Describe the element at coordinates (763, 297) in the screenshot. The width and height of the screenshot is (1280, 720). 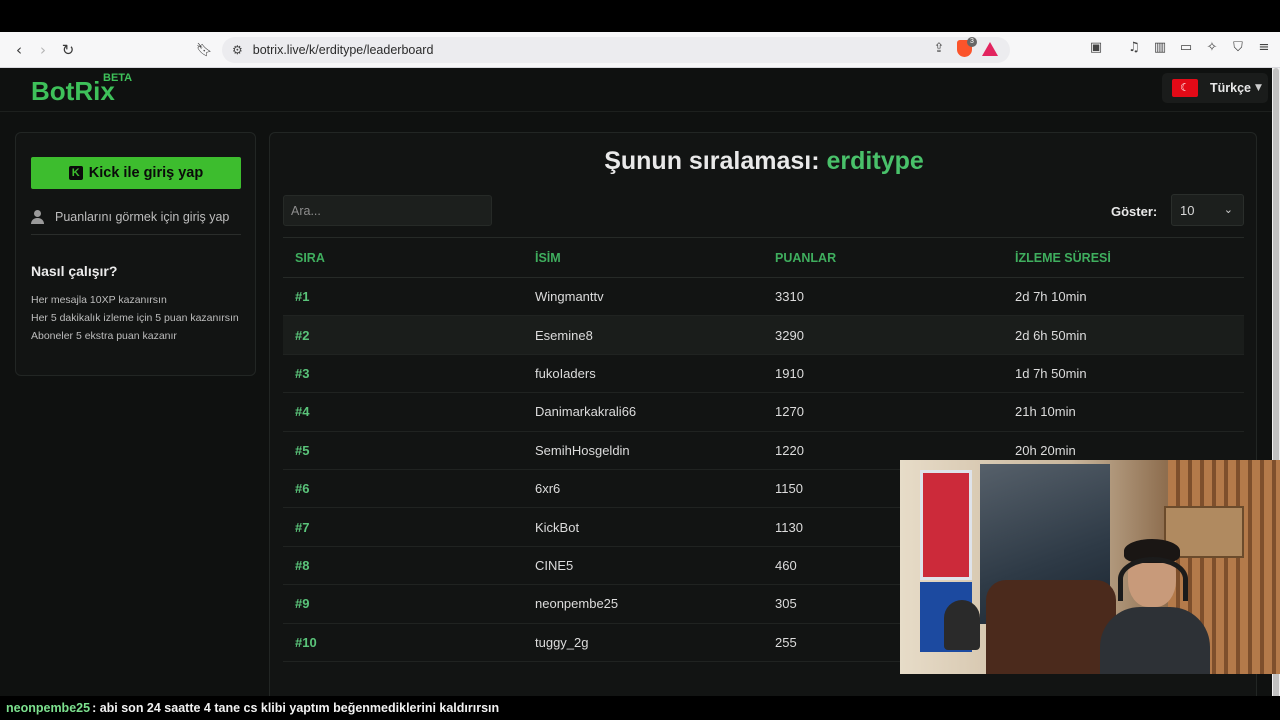
I see `table-row: #1 Wingmanttv 3310 2d 7h 10min` at that location.